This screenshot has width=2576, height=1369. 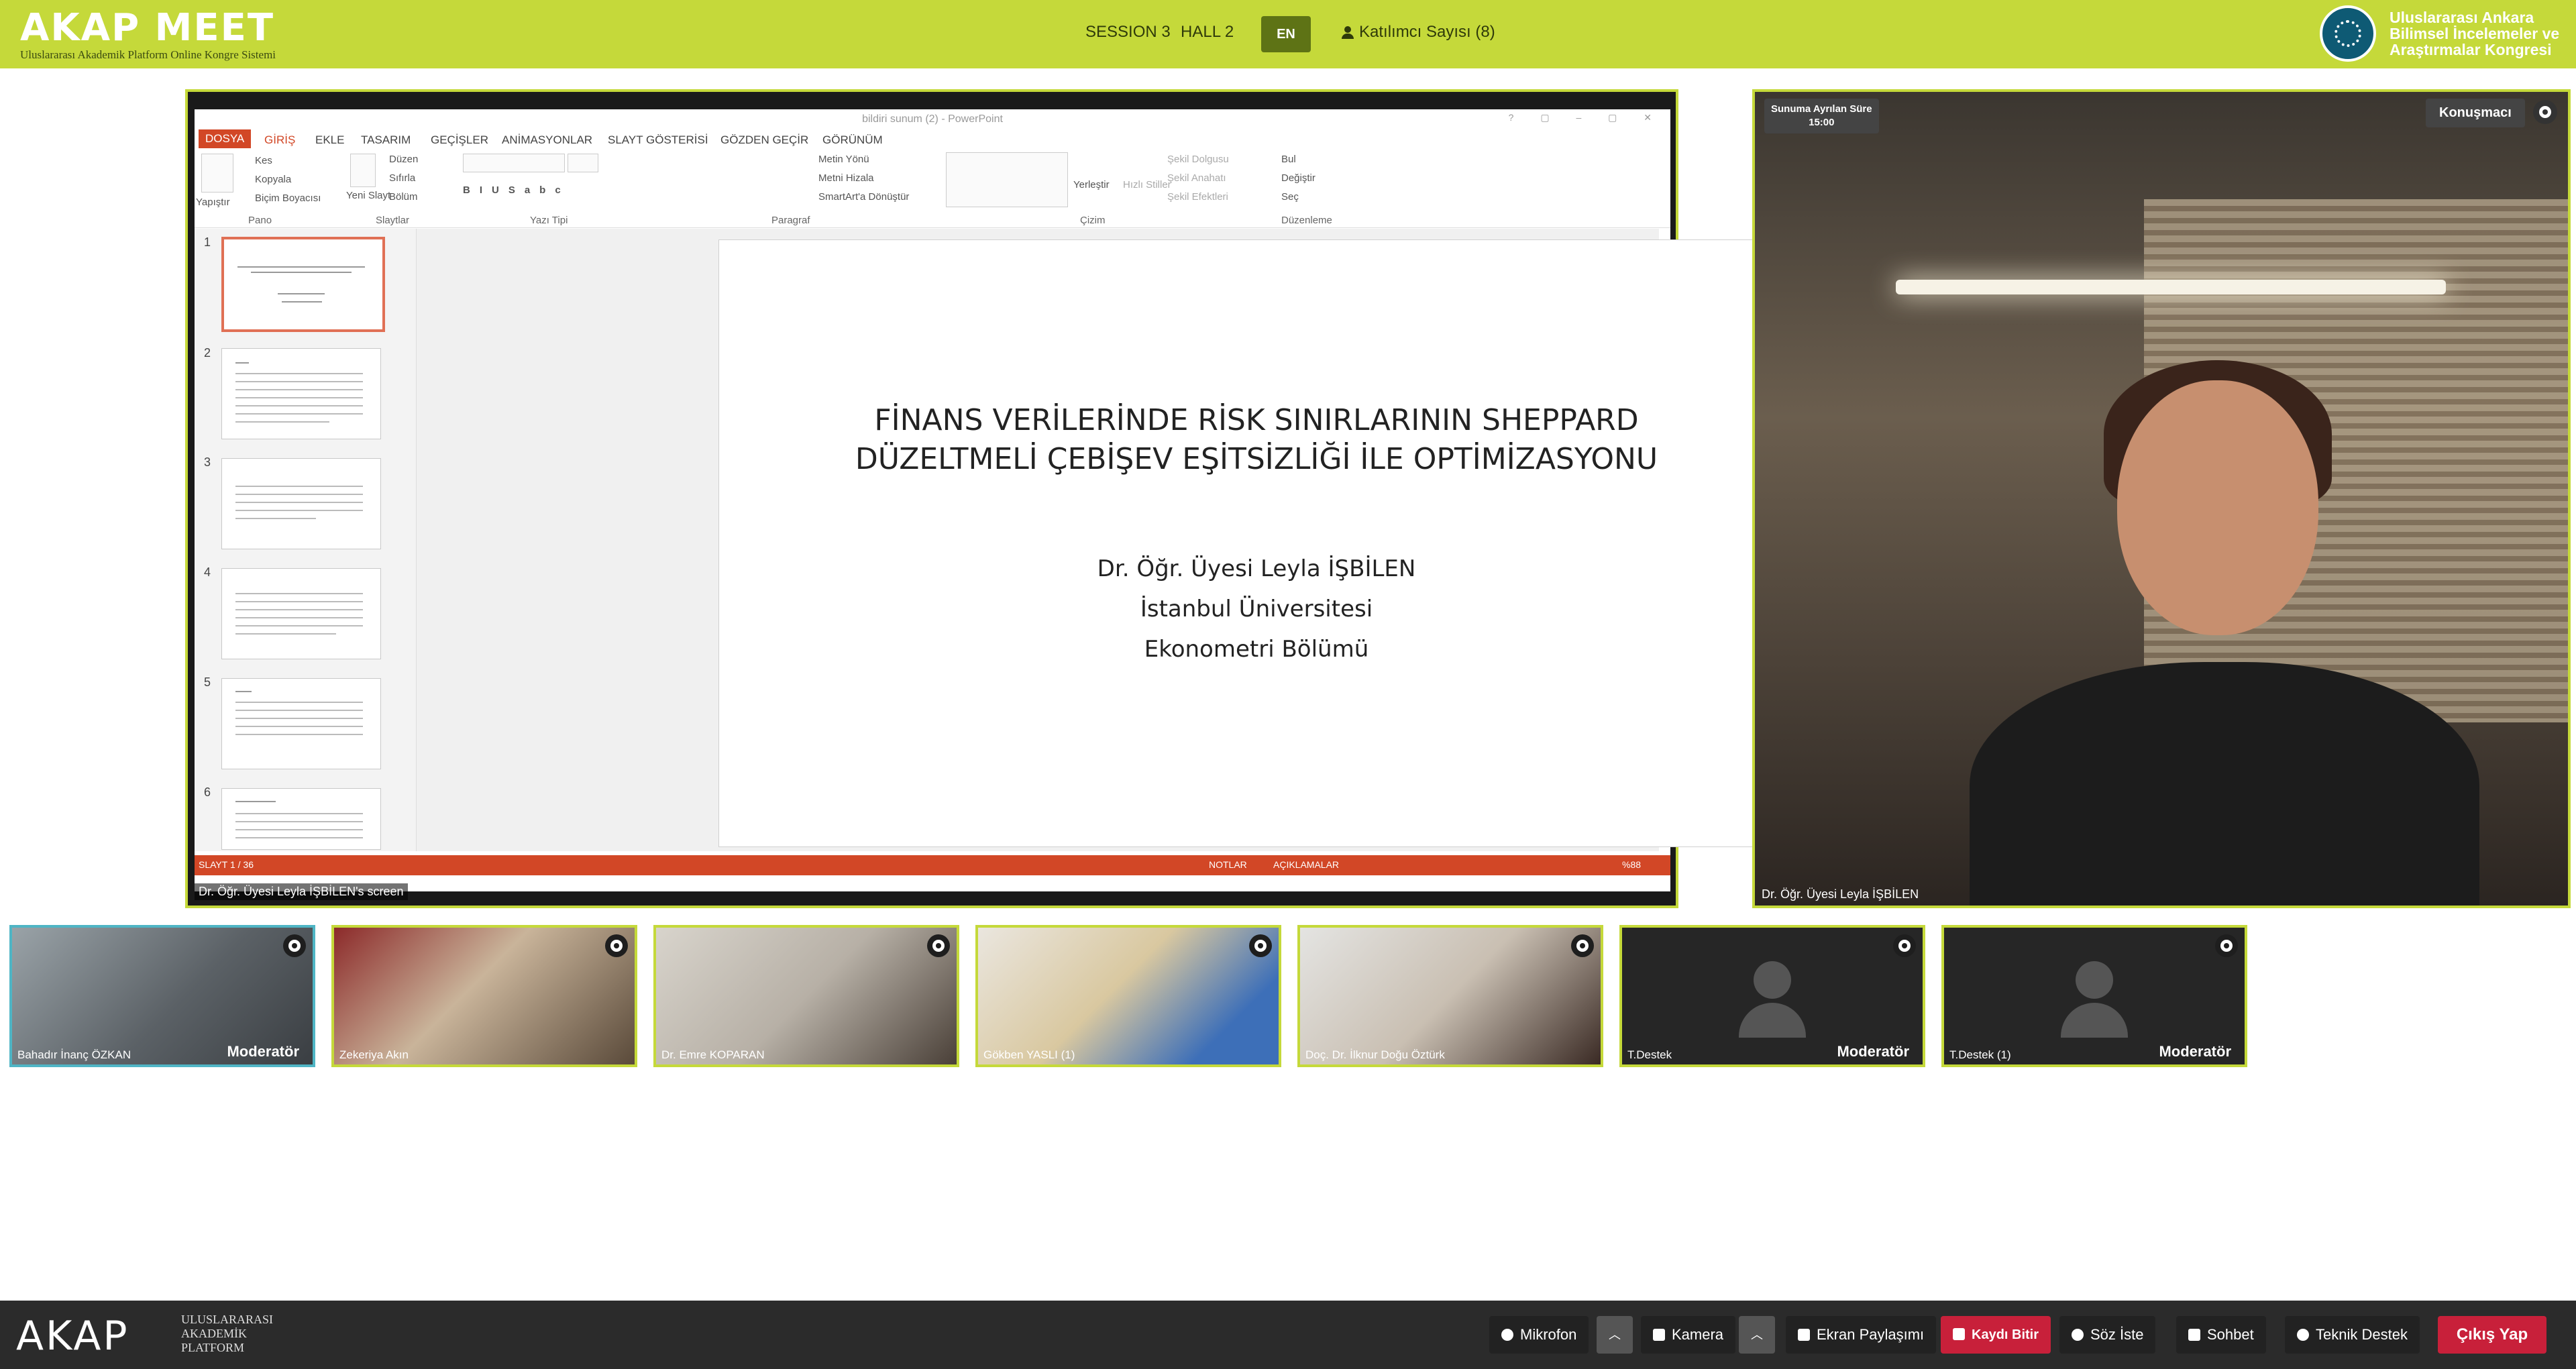 I want to click on tab-slideshow: SLAYT GÖSTERİSİ, so click(x=658, y=140).